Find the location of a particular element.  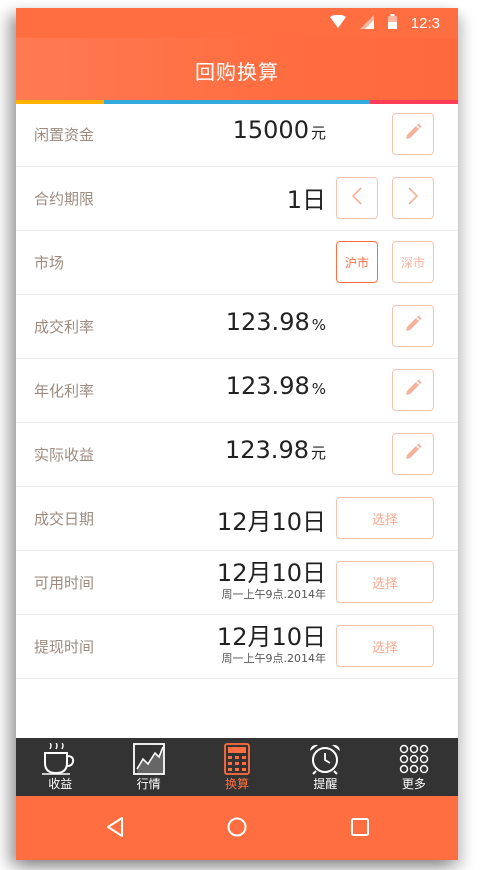

select-deal-date-button: 选择 is located at coordinates (385, 518).